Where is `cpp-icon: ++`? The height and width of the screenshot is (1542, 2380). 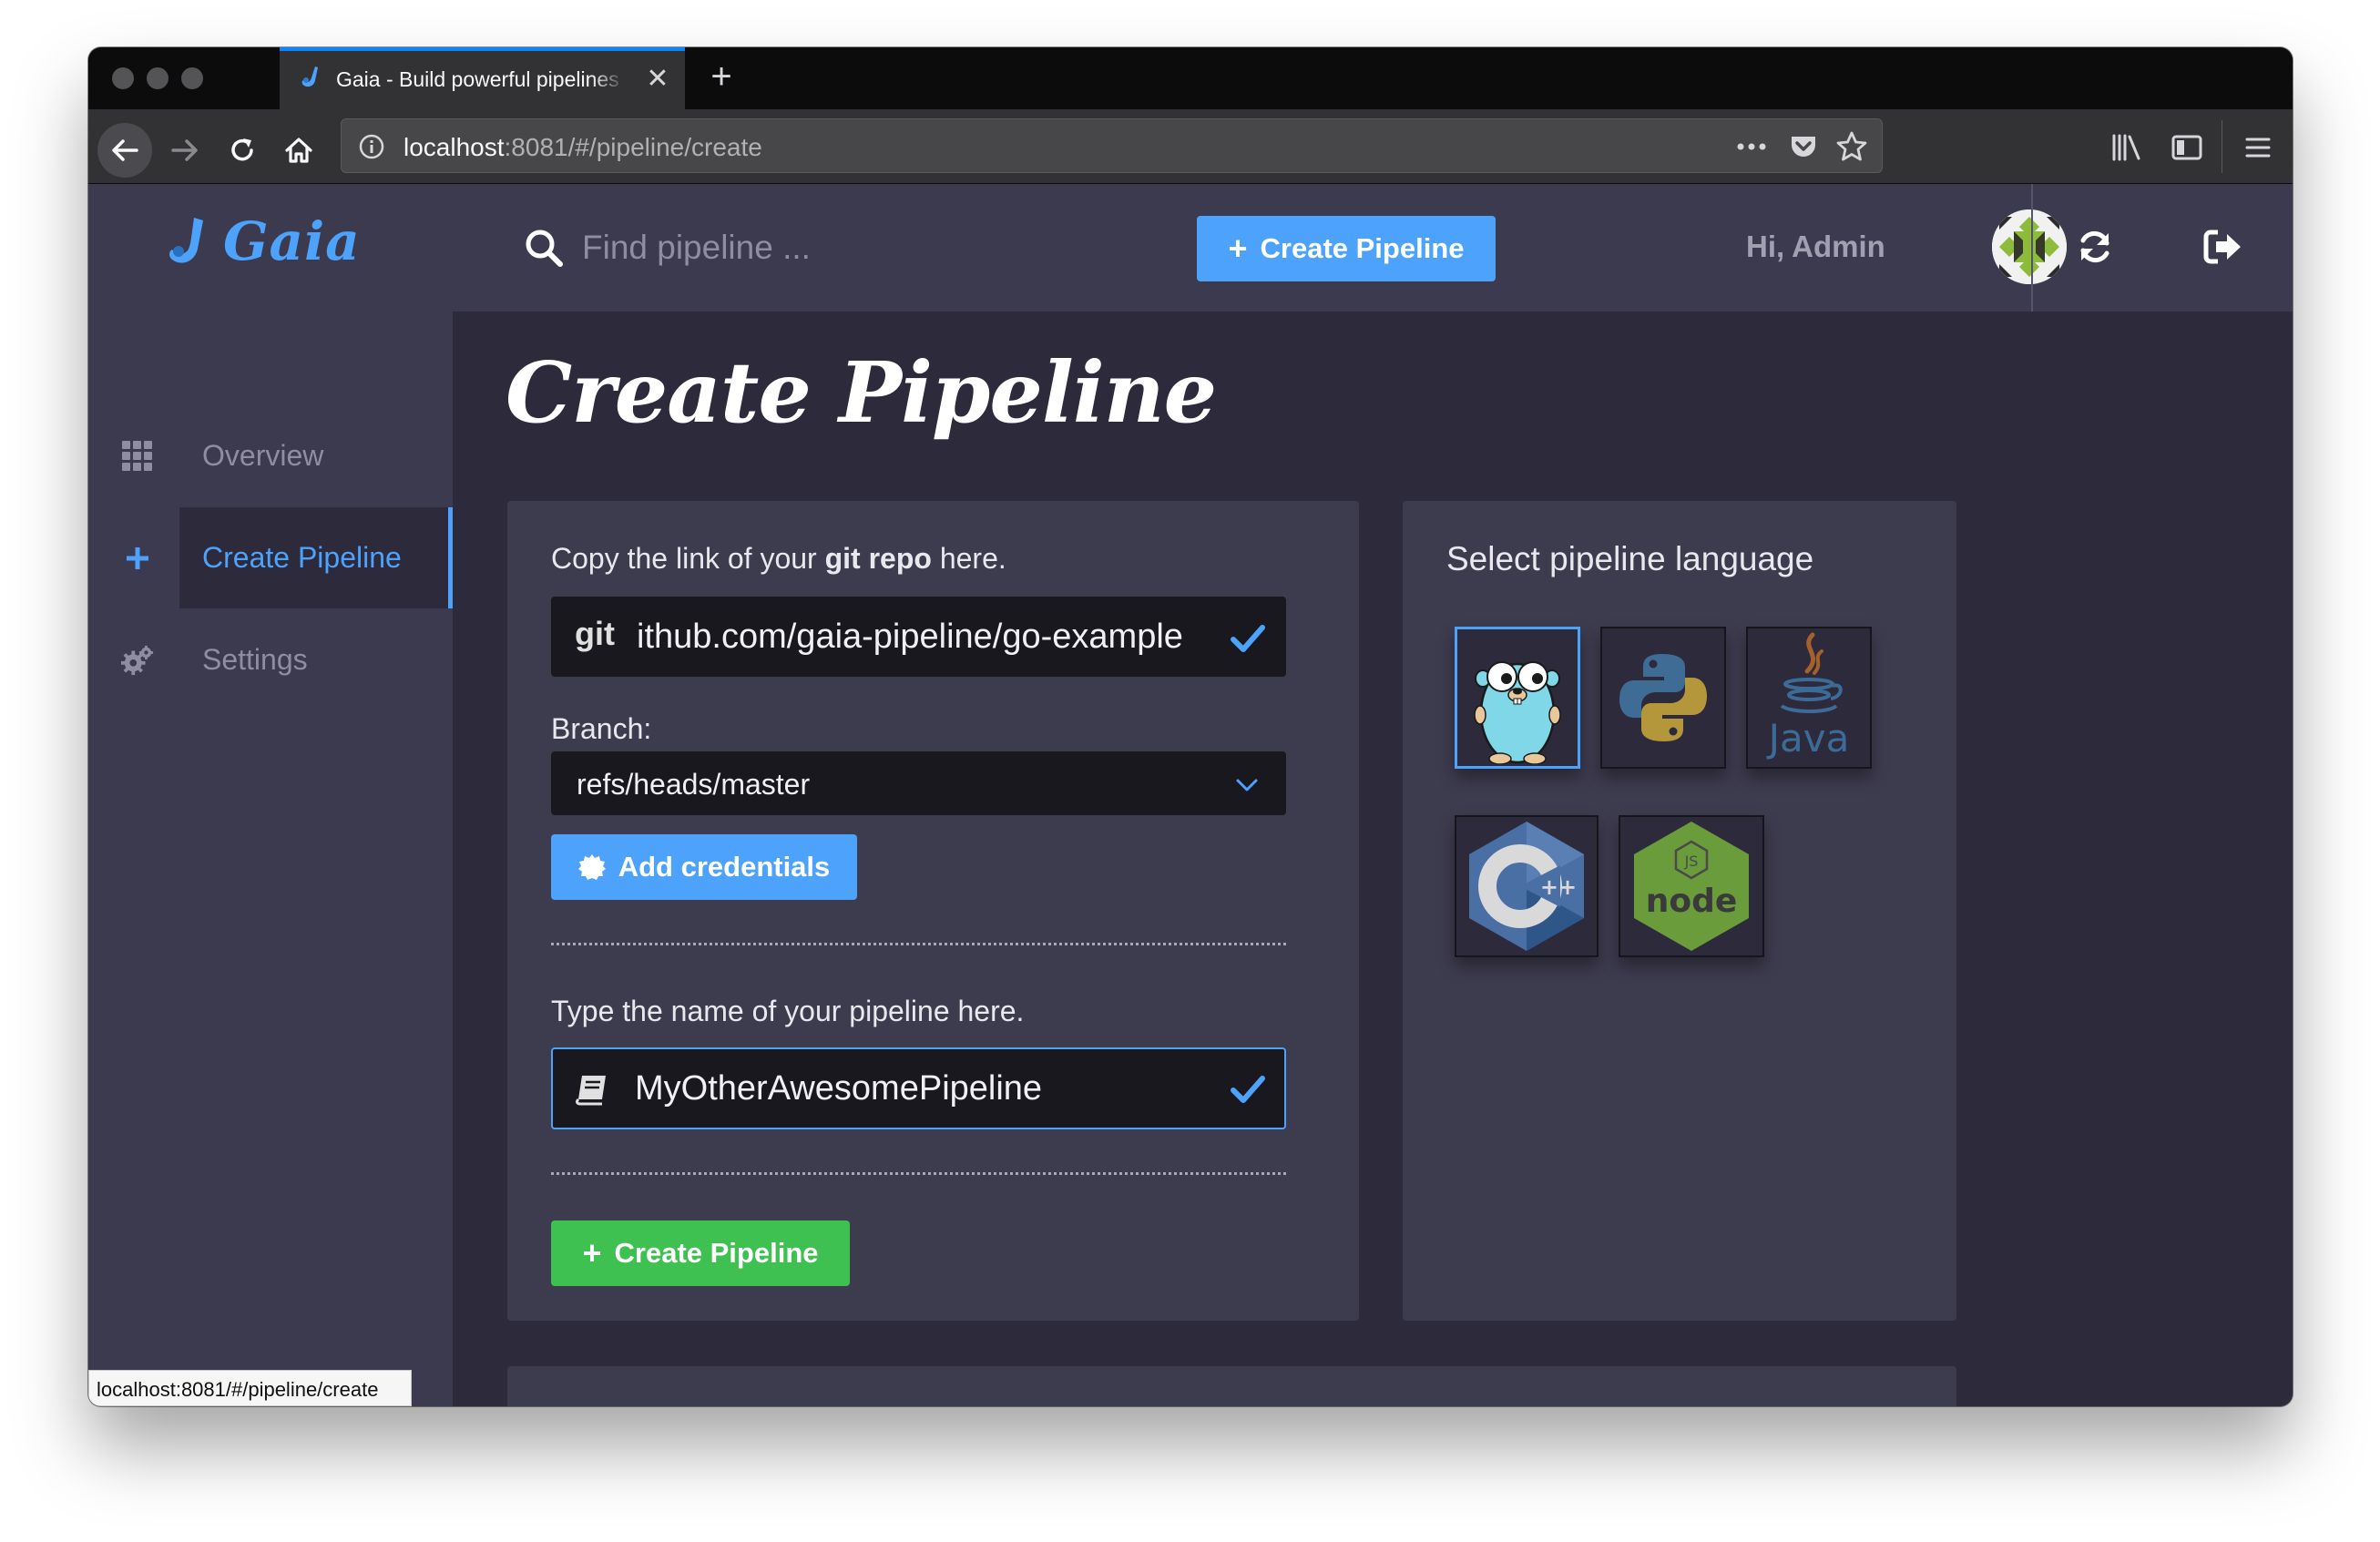
cpp-icon: ++ is located at coordinates (1527, 887).